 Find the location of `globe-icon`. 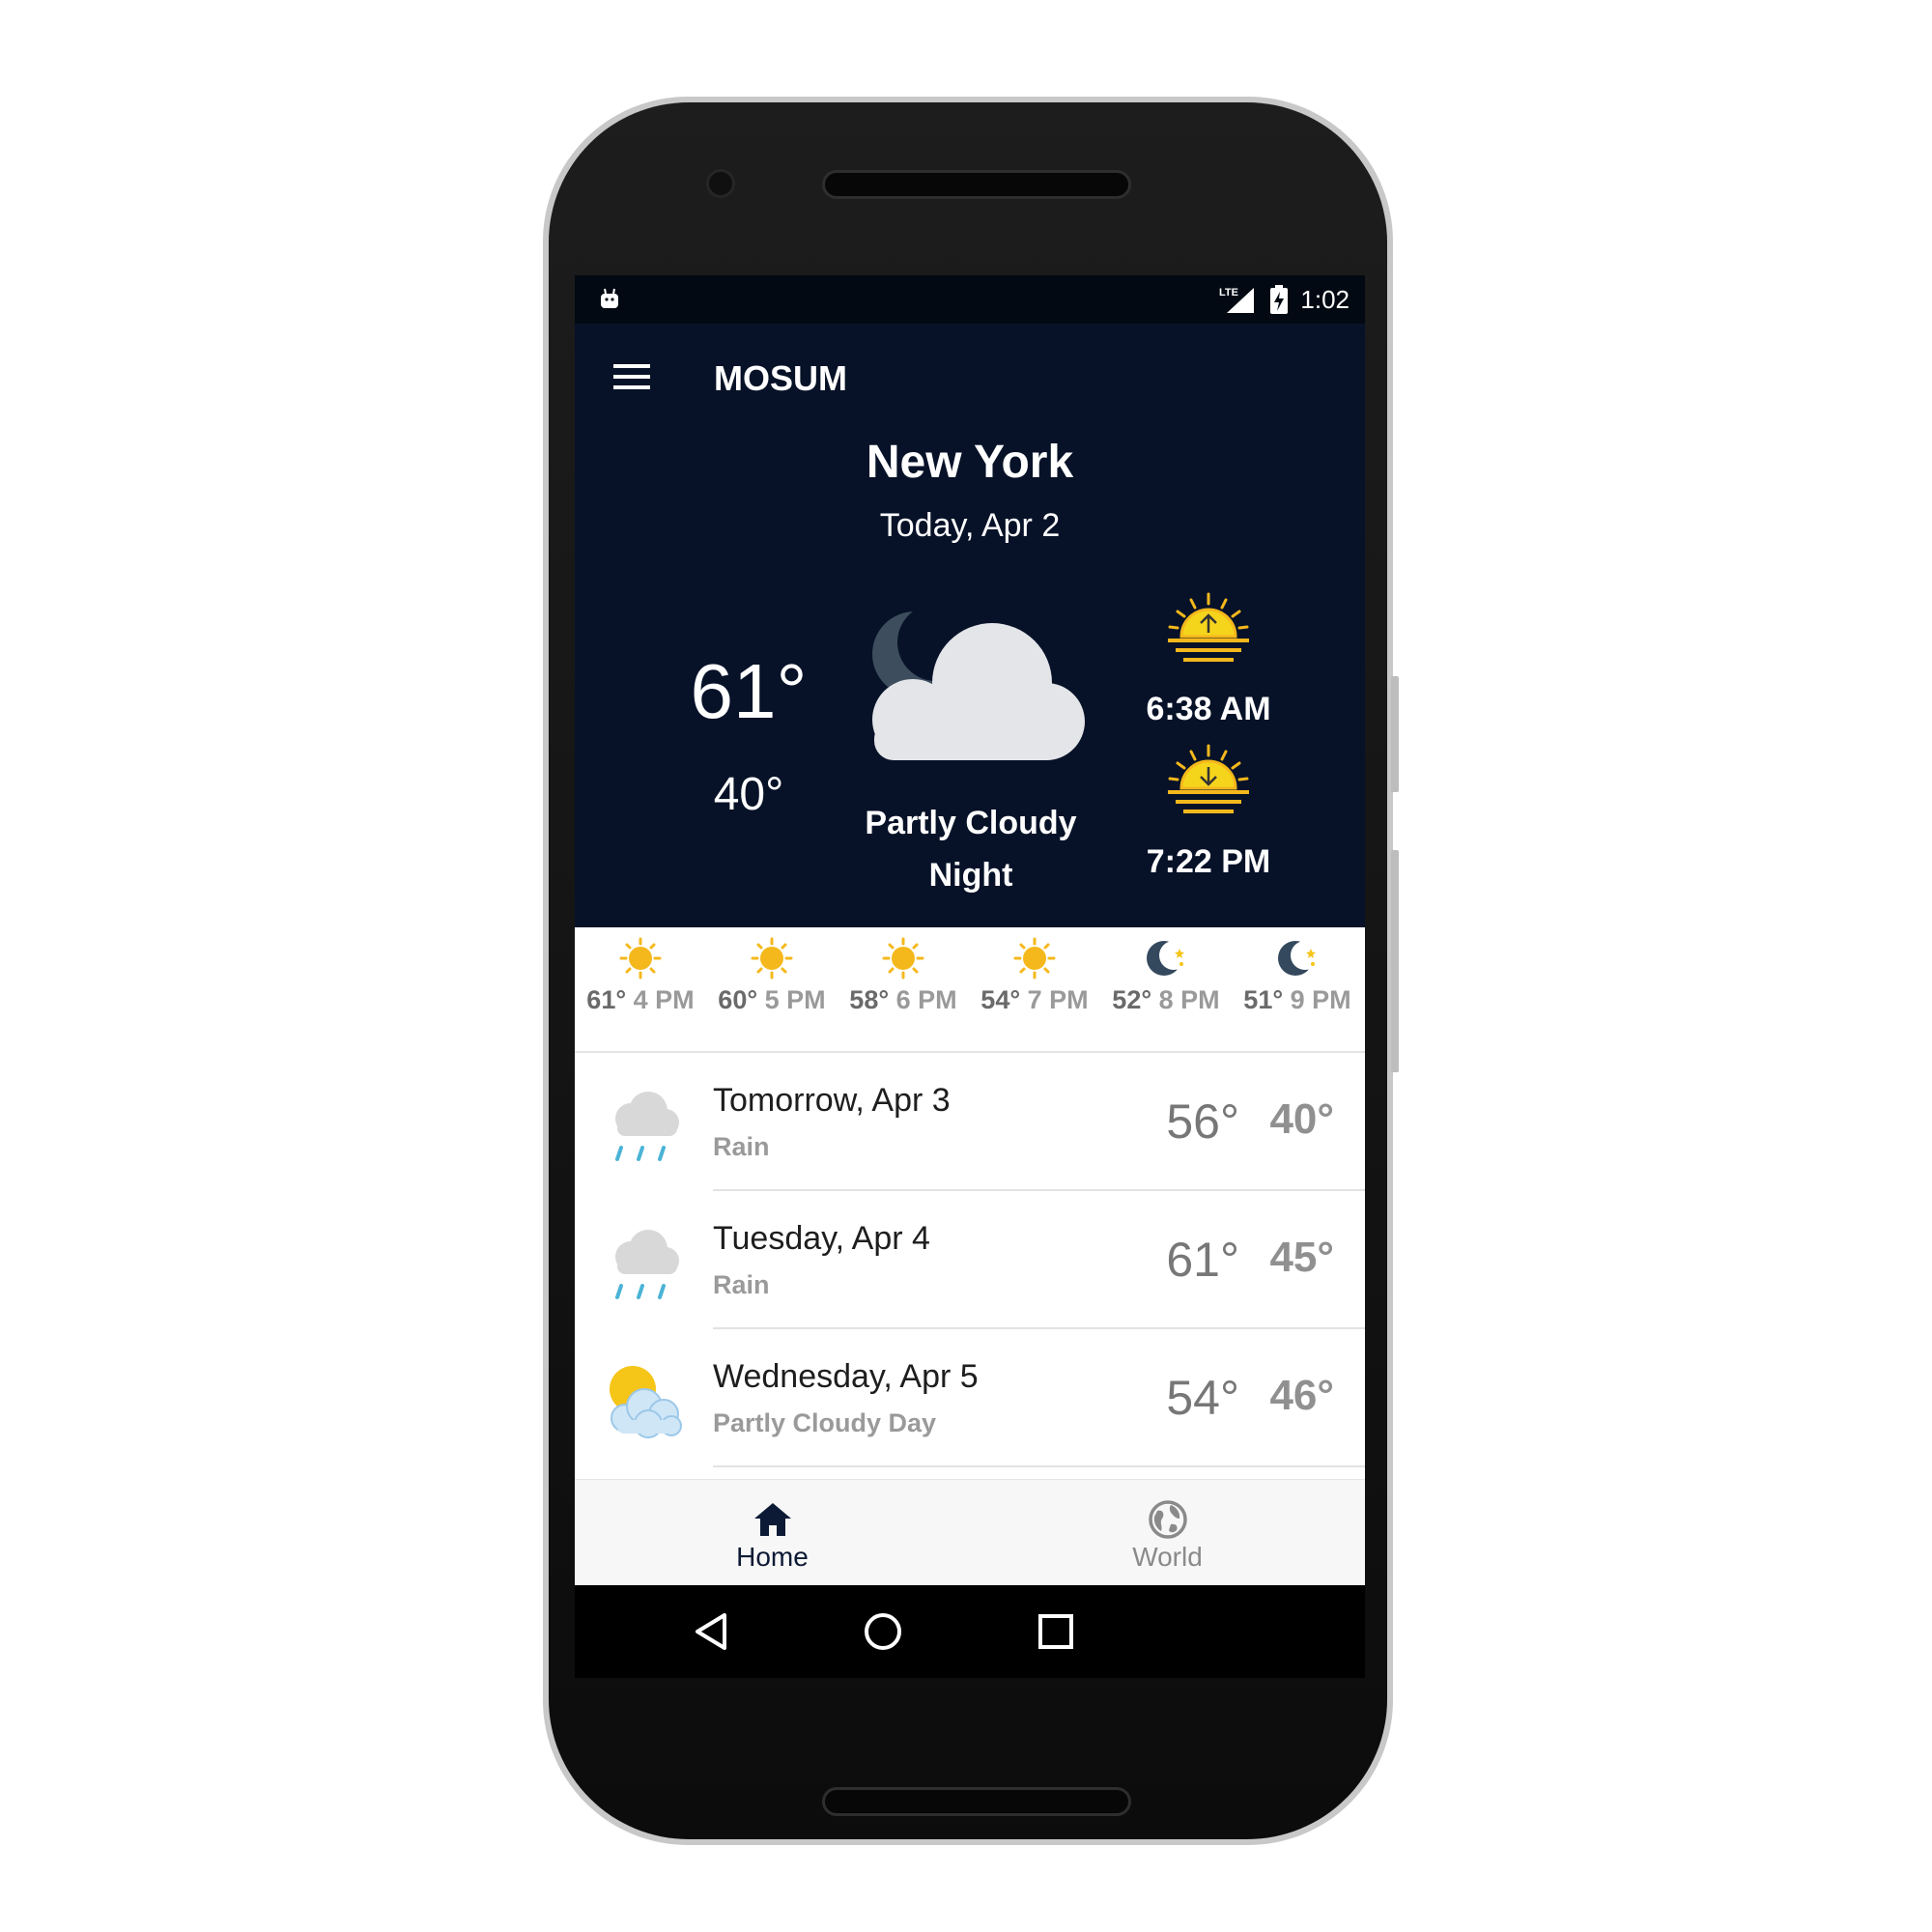

globe-icon is located at coordinates (1168, 1519).